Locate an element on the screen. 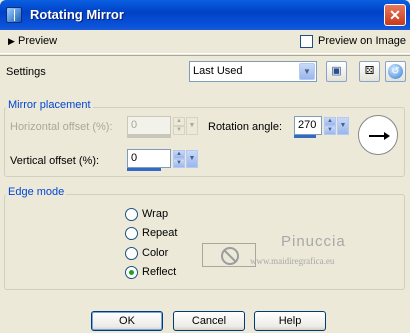  dice-icon: ⚄ is located at coordinates (369, 71).